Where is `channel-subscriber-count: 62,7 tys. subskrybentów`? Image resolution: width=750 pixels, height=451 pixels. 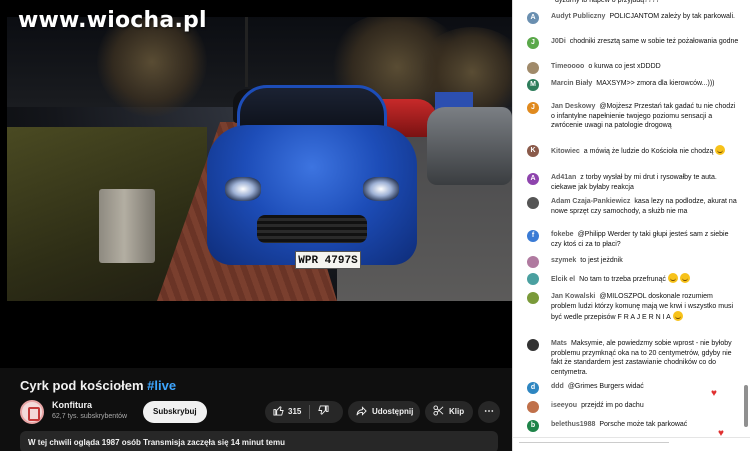
channel-subscriber-count: 62,7 tys. subskrybentów is located at coordinates (90, 416).